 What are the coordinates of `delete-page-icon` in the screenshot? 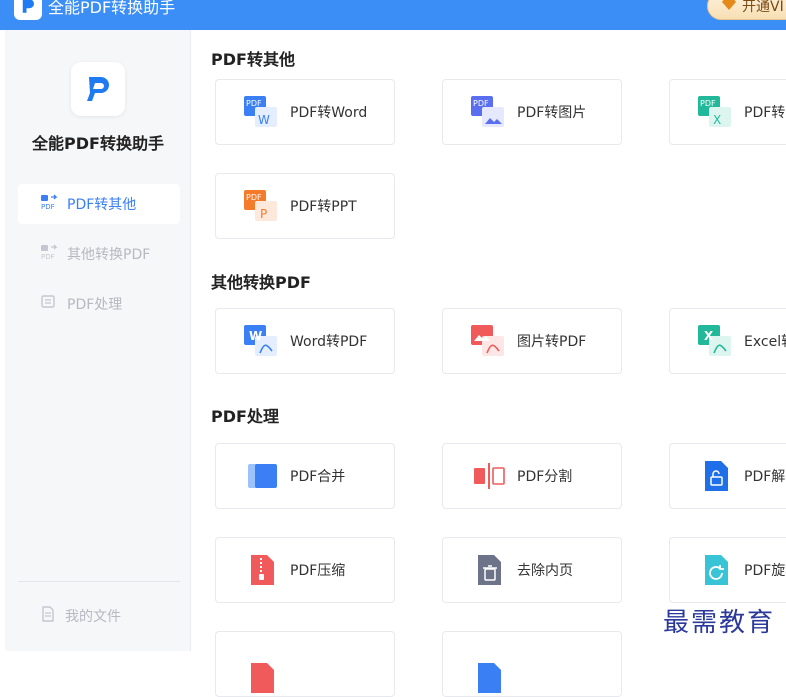 It's located at (489, 570).